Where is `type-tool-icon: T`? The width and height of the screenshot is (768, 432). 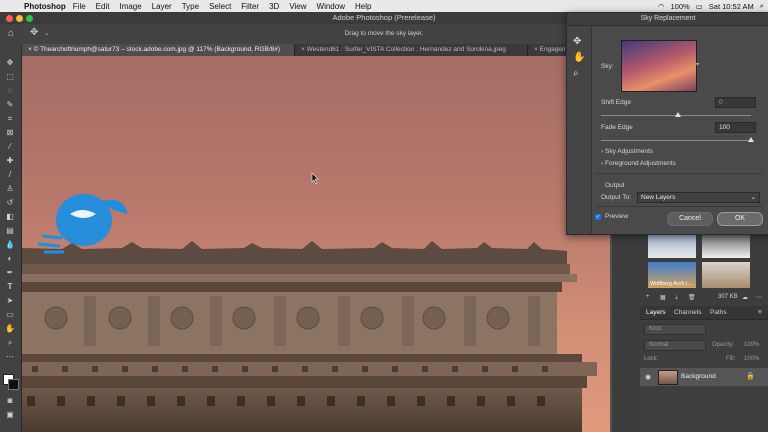
type-tool-icon: T is located at coordinates (10, 287).